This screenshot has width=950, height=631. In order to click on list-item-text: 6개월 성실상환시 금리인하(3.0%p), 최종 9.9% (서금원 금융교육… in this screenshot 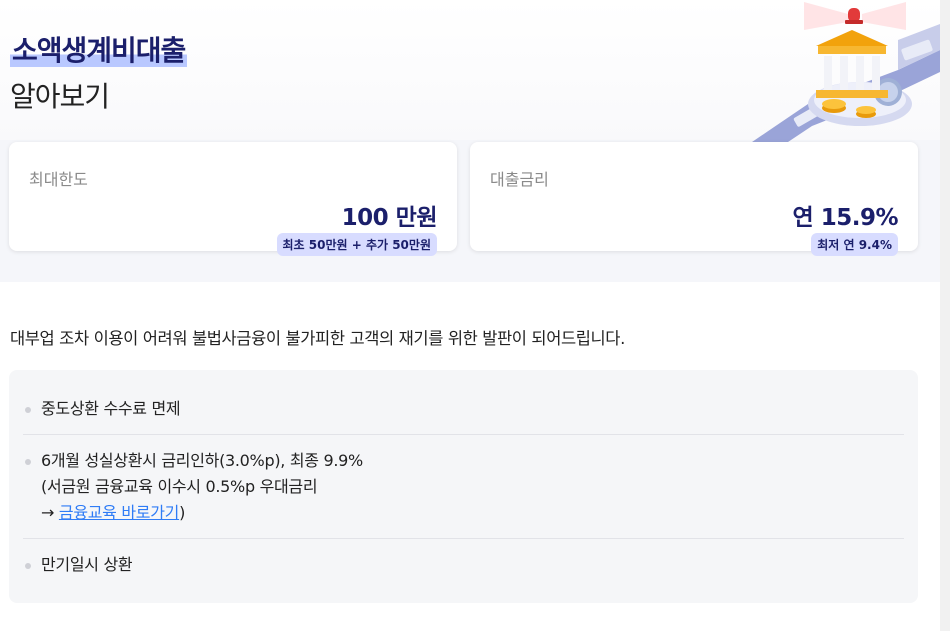, I will do `click(202, 487)`.